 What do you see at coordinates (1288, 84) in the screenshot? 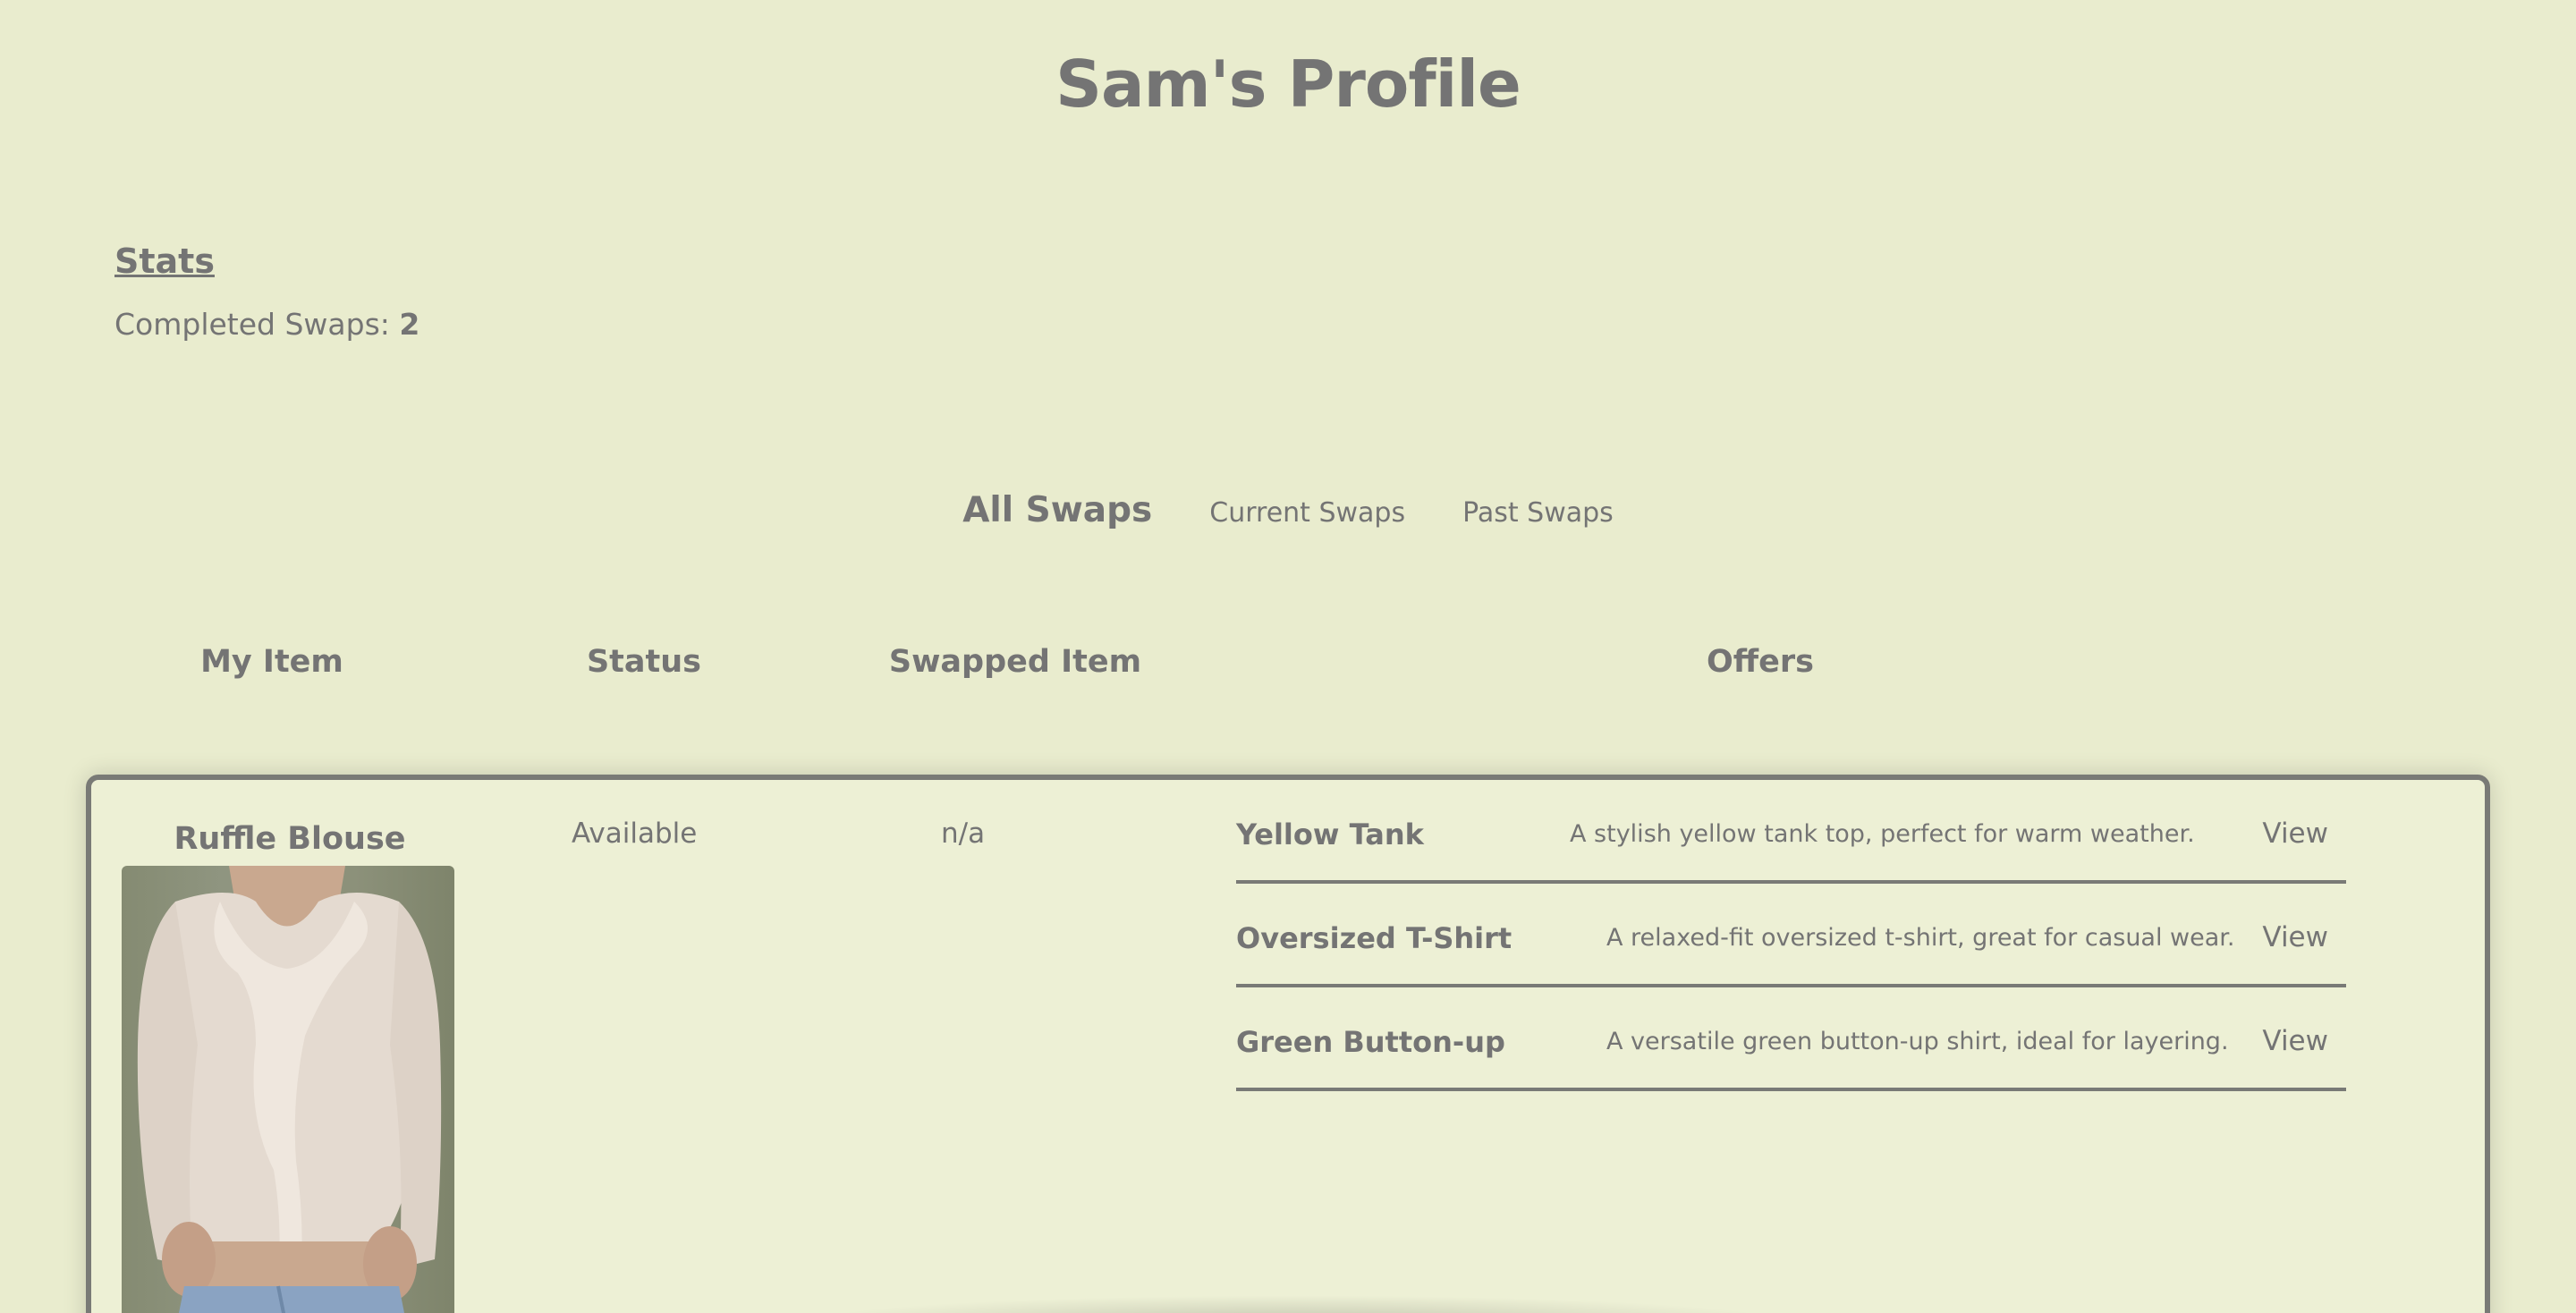
I see `page-title: Sam's Profile` at bounding box center [1288, 84].